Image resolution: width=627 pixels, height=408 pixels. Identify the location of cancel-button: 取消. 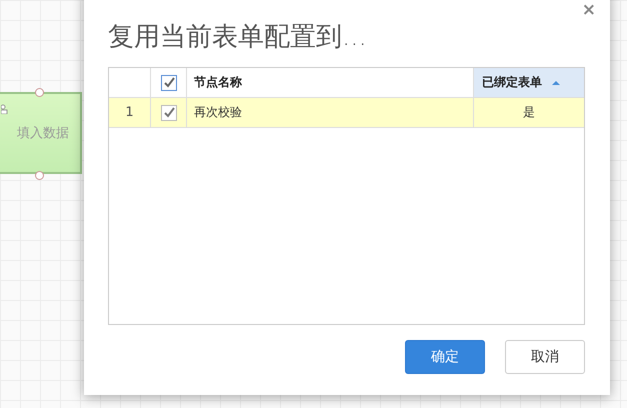
(545, 357).